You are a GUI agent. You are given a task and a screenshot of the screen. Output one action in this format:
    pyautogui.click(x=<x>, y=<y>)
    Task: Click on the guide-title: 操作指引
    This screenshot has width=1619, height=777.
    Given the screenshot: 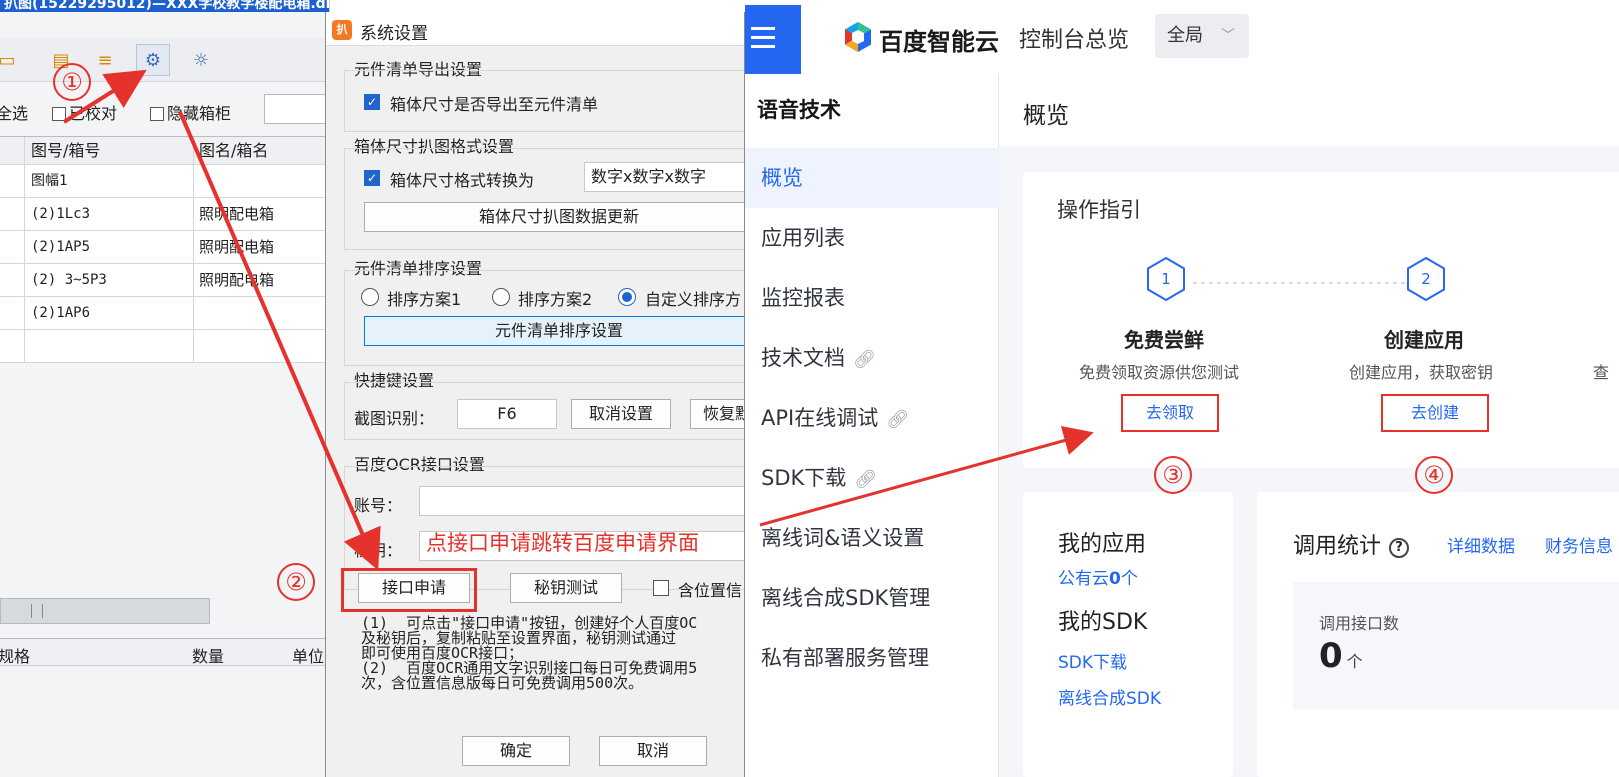 What is the action you would take?
    pyautogui.click(x=1099, y=210)
    